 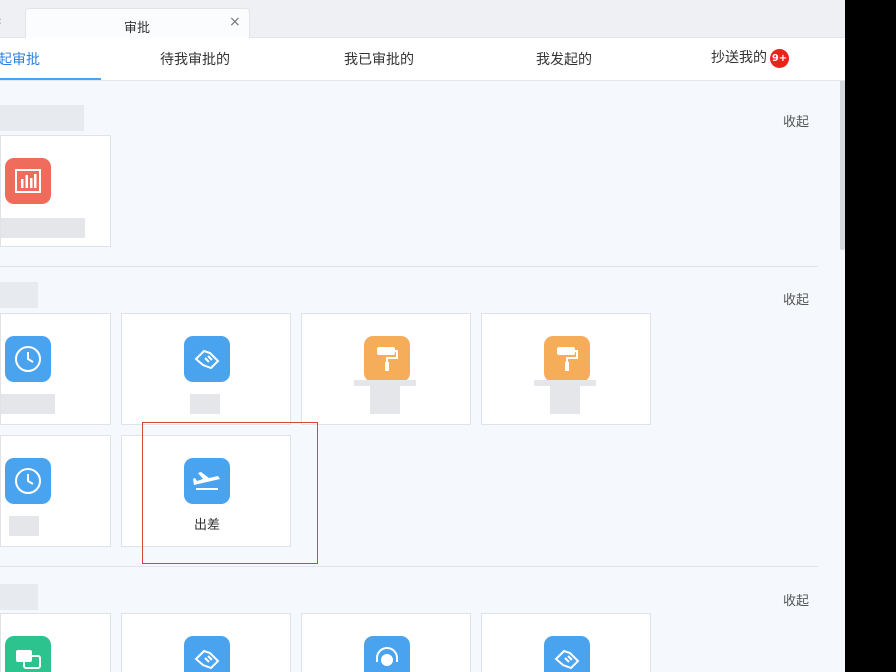 I want to click on nav-initiated-by-me: 我发起的, so click(x=564, y=59).